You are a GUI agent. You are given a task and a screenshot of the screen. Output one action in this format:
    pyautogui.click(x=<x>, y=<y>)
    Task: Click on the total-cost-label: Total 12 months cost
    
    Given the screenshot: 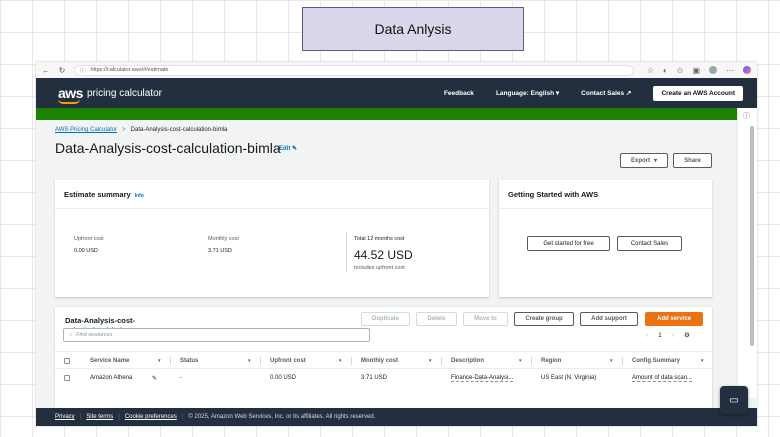 What is the action you would take?
    pyautogui.click(x=379, y=239)
    